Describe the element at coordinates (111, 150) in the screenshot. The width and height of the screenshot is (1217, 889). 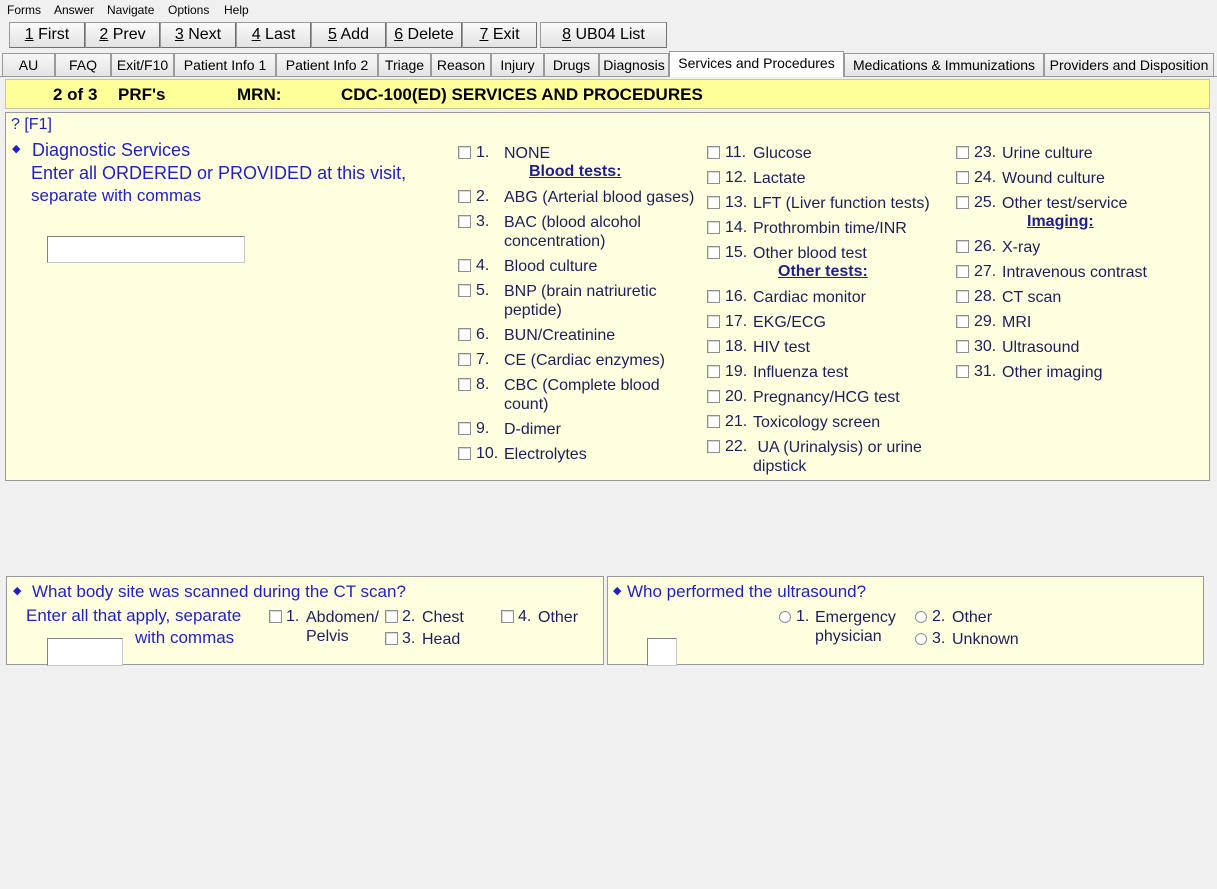
I see `diagnostic-services-title: Diagnostic Services` at that location.